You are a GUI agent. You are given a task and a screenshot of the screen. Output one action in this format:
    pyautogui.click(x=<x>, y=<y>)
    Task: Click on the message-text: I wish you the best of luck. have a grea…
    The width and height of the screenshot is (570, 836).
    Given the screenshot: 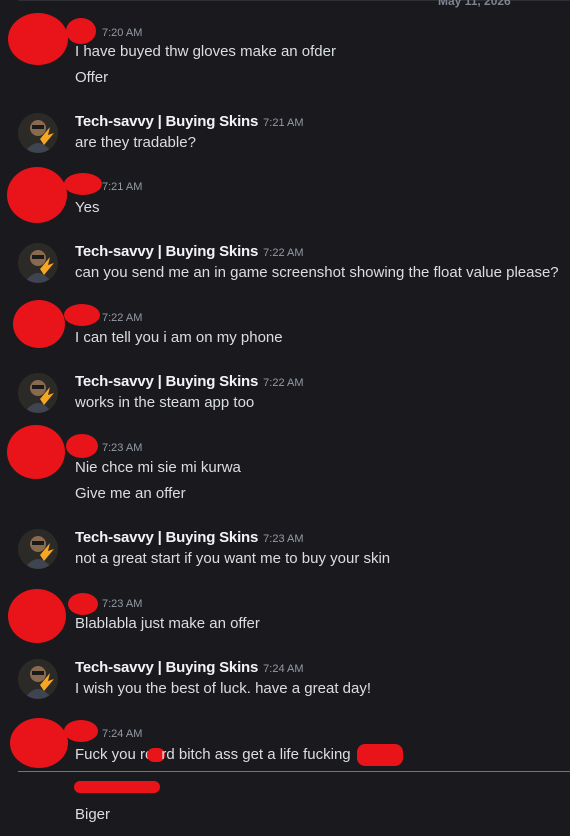 What is the action you would take?
    pyautogui.click(x=223, y=688)
    